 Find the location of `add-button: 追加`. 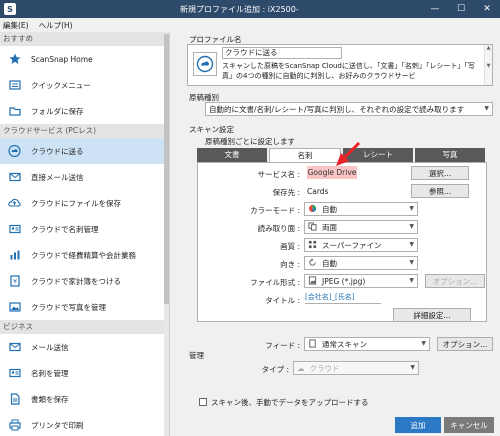

add-button: 追加 is located at coordinates (418, 425).